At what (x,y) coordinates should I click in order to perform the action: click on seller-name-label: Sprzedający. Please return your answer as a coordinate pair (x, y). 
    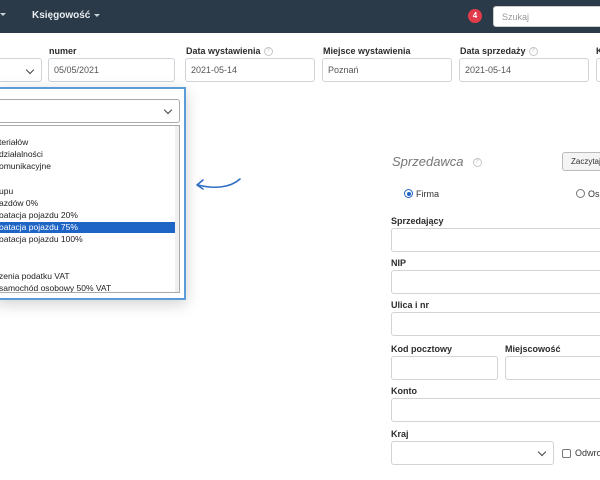
    Looking at the image, I should click on (417, 221).